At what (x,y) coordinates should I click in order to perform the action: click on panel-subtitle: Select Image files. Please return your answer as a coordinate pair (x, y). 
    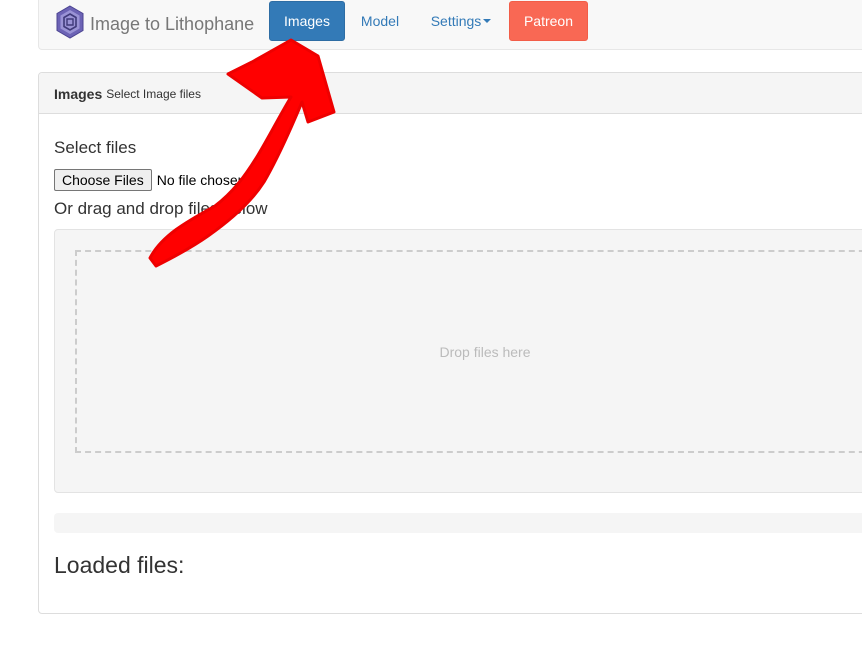
    Looking at the image, I should click on (153, 94).